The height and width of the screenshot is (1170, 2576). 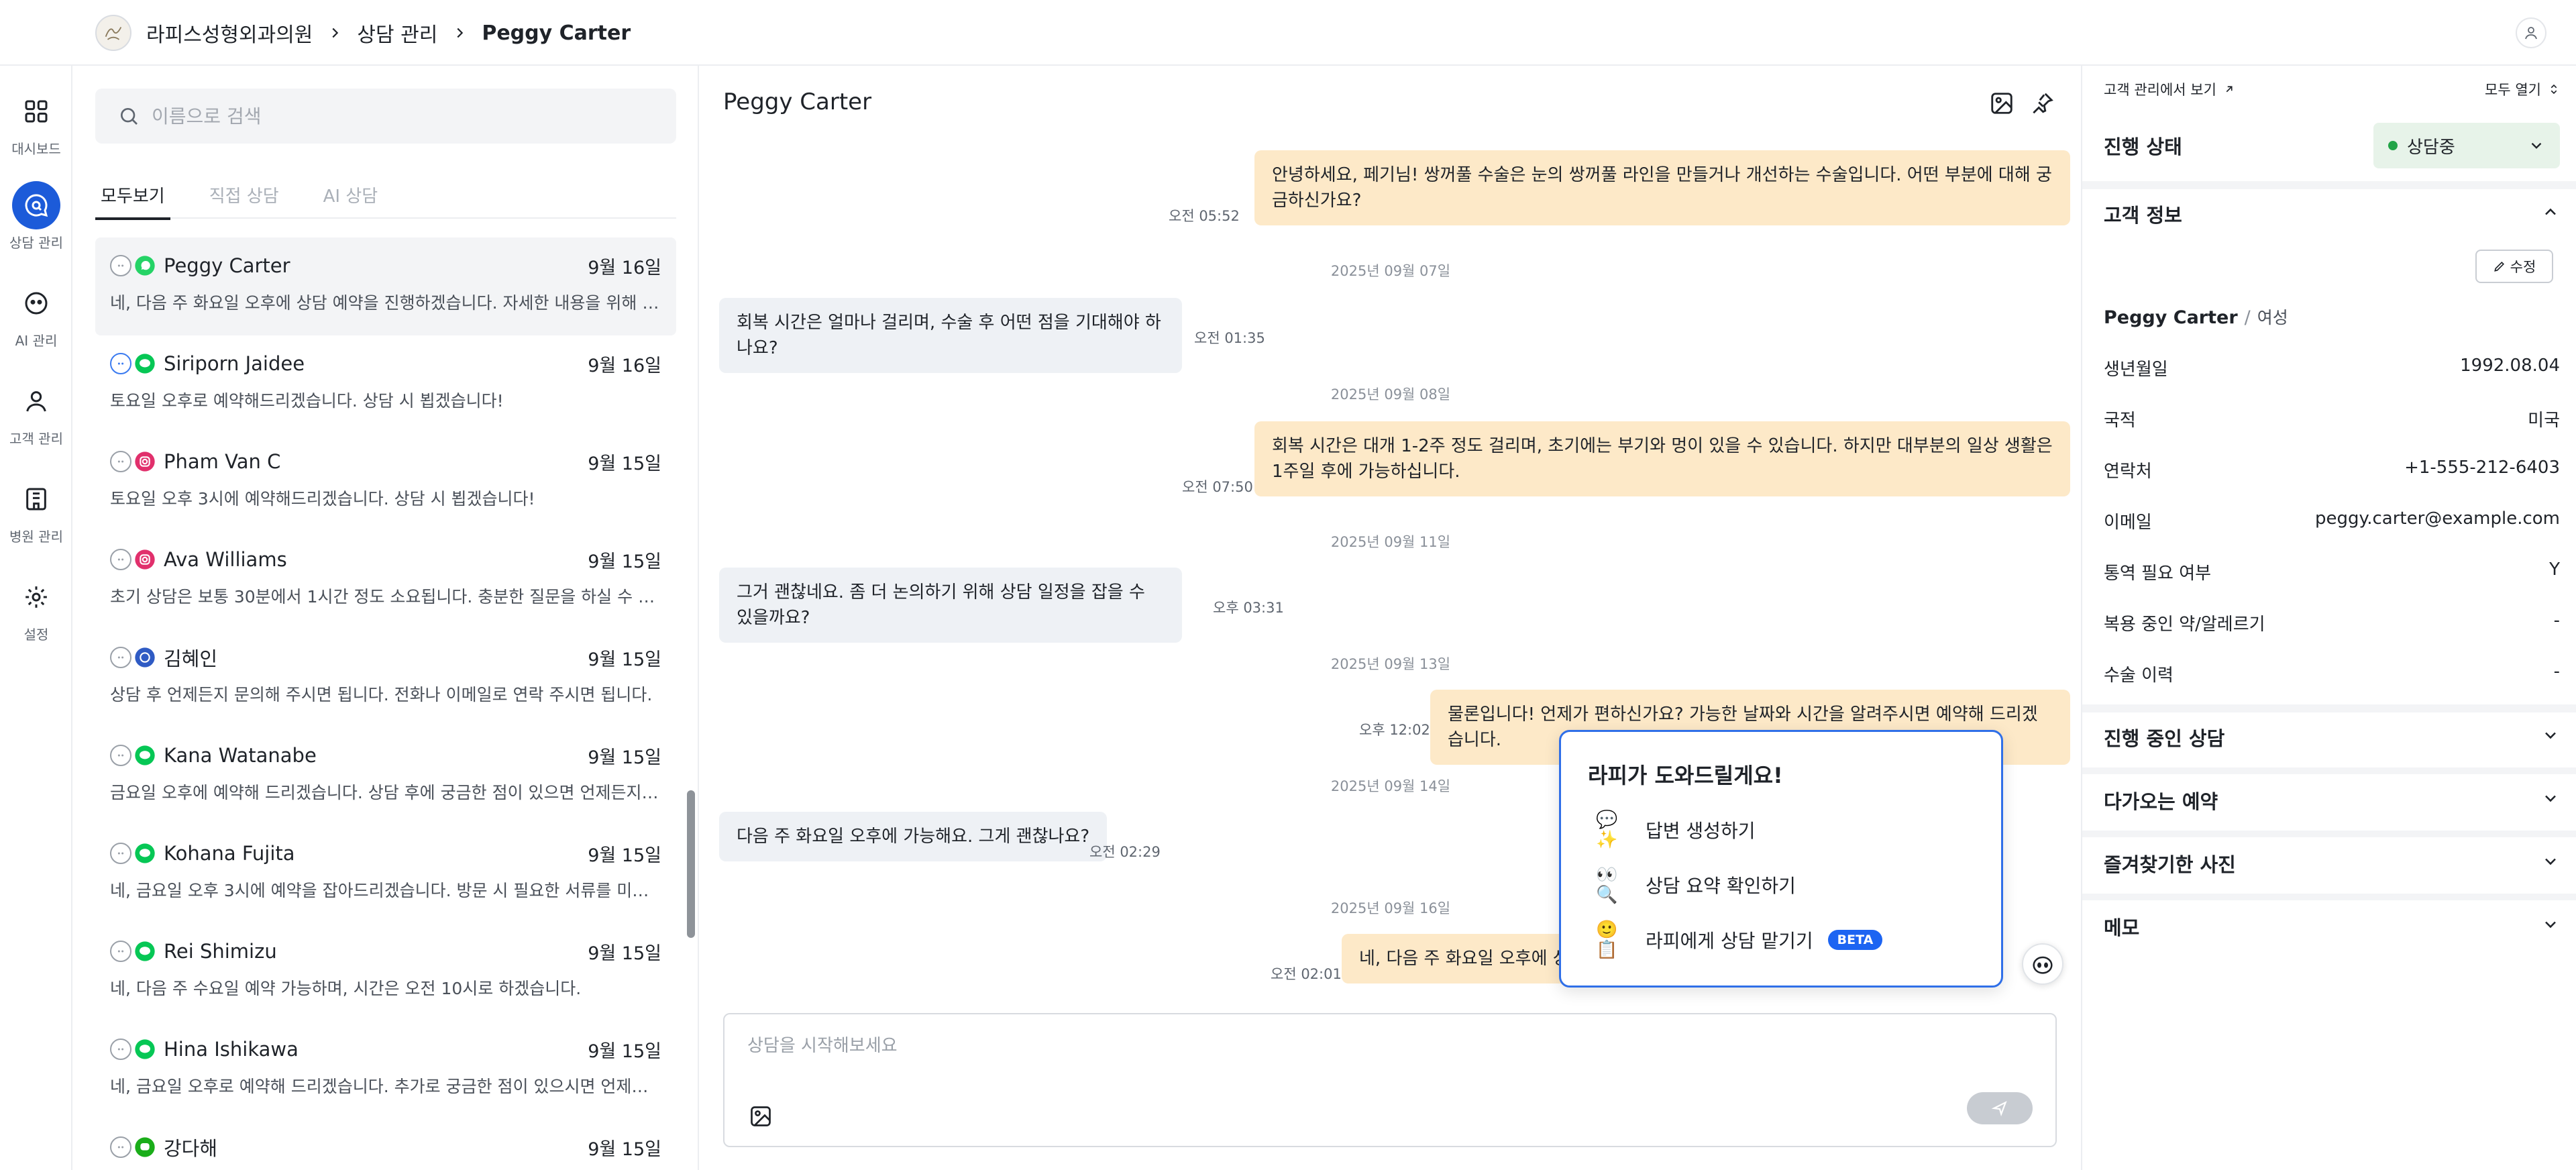 What do you see at coordinates (1248, 608) in the screenshot?
I see `message-time: 오후 03:31` at bounding box center [1248, 608].